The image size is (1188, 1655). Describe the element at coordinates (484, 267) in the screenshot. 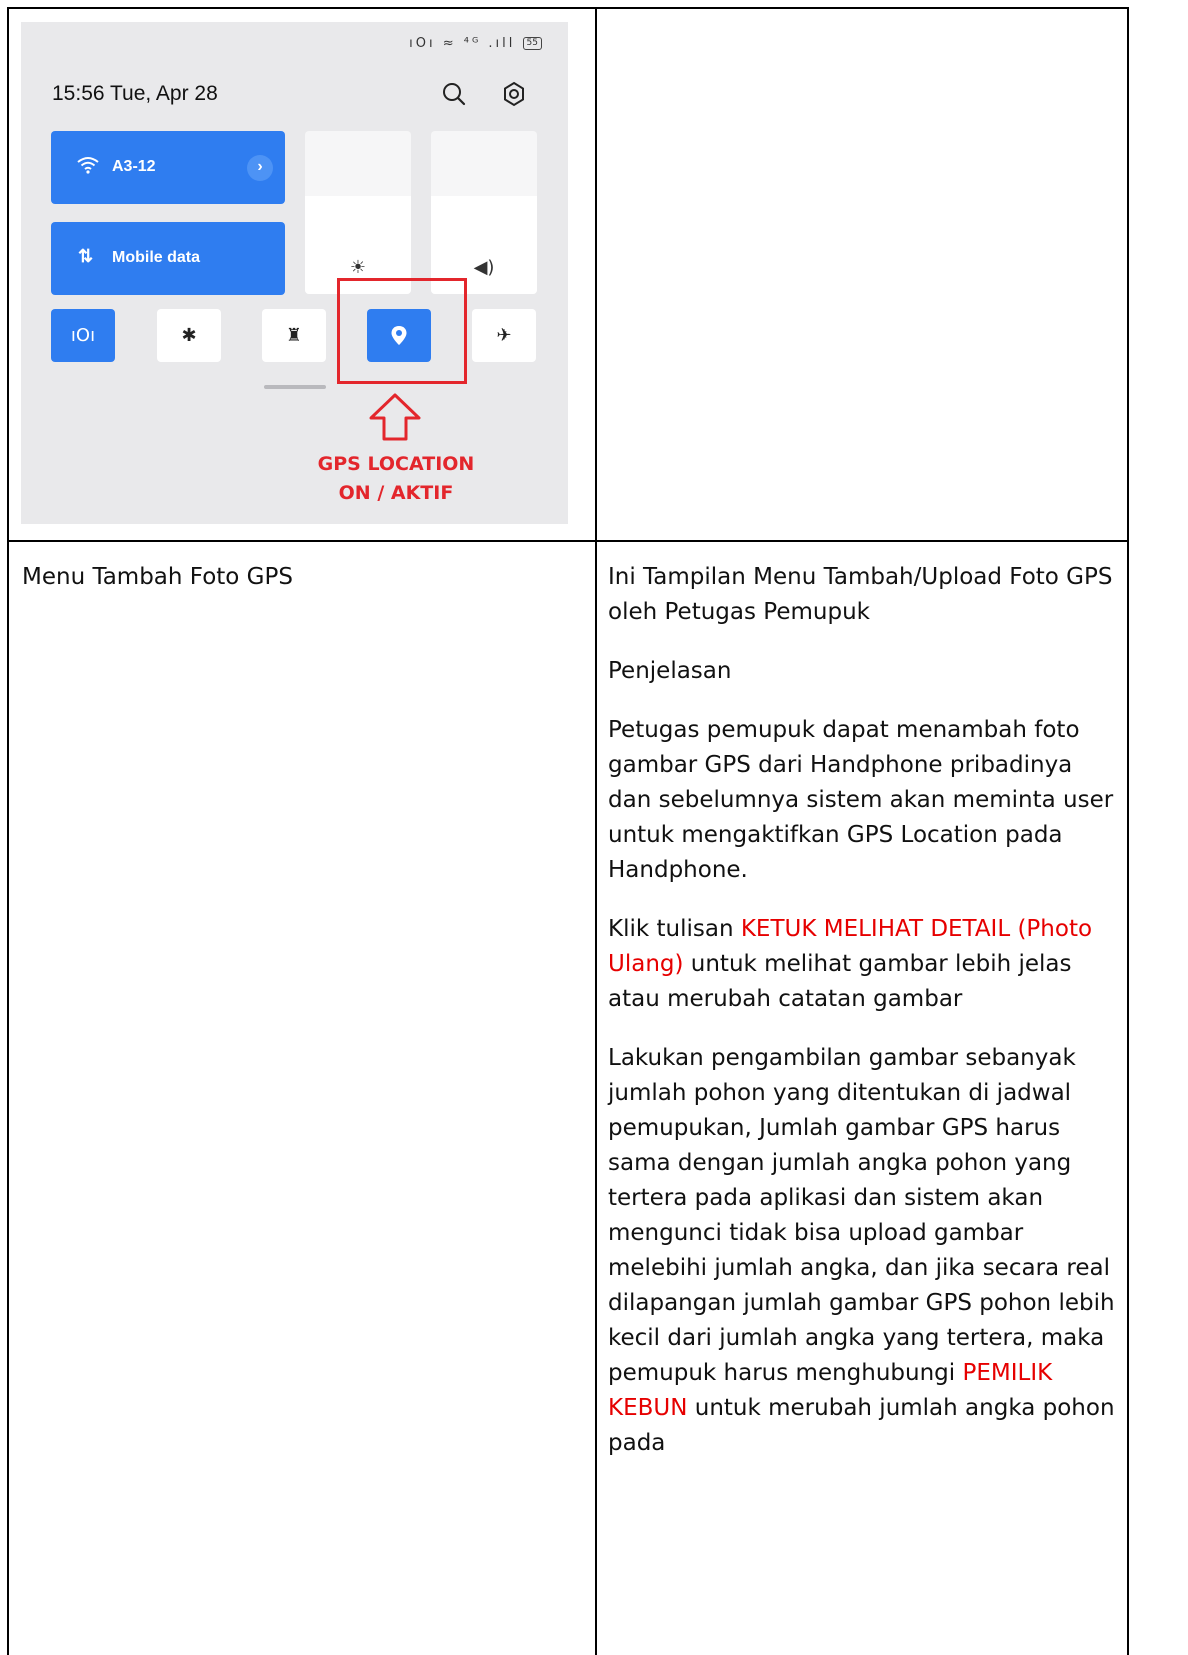

I see `volume-icon: ◀)` at that location.